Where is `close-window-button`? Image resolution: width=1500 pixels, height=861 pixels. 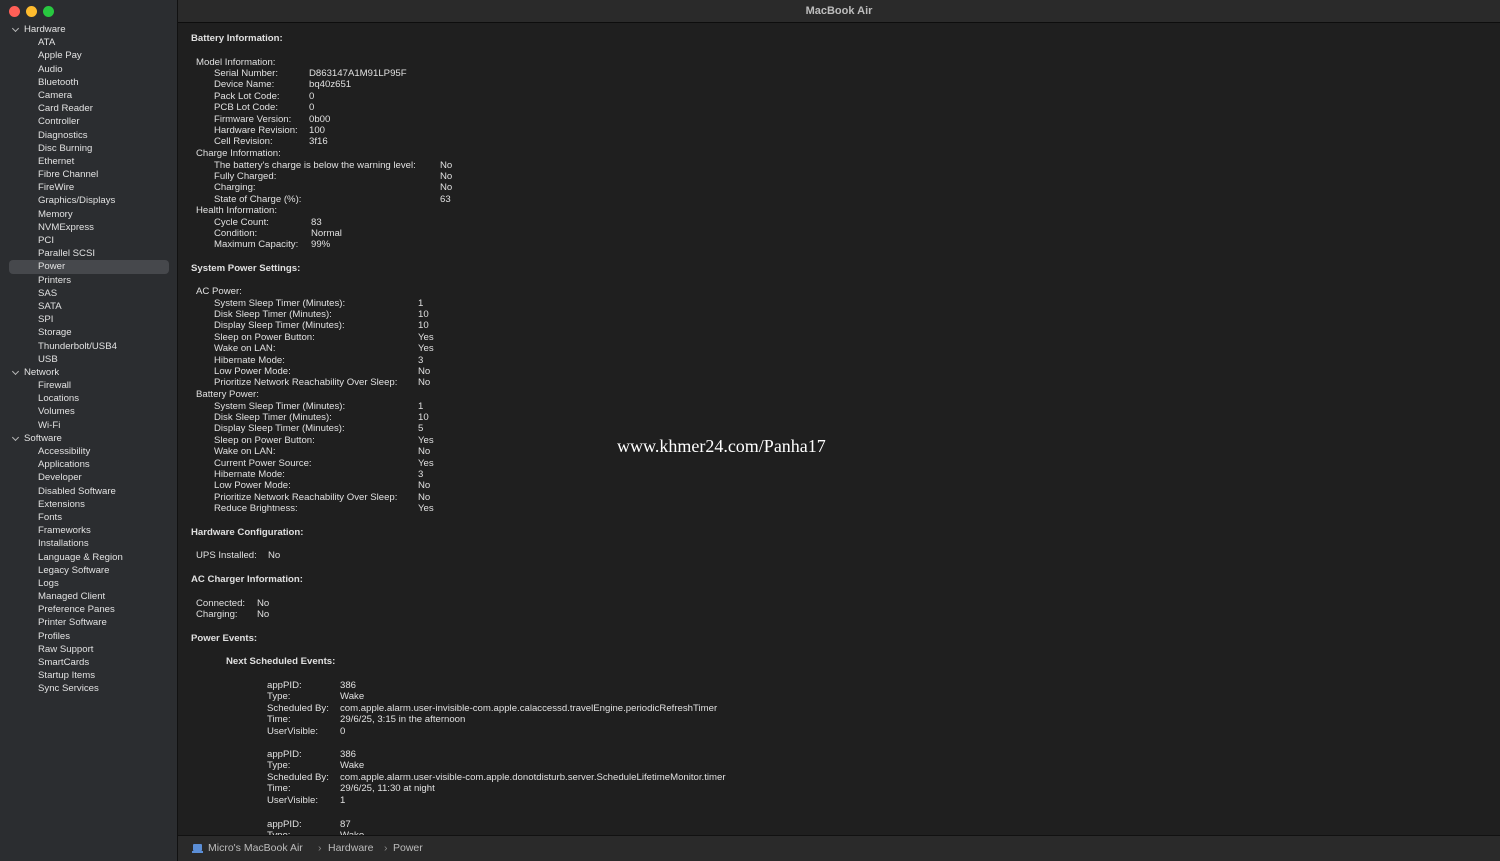 close-window-button is located at coordinates (14, 11).